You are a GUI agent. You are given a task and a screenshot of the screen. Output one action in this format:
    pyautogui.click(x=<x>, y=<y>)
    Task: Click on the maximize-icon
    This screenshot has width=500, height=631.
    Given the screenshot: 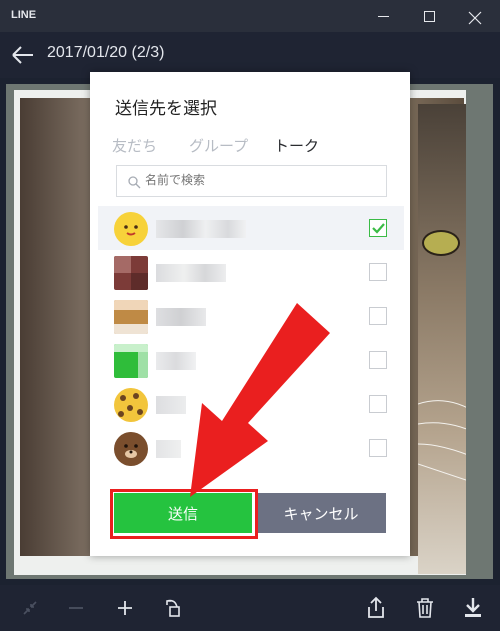 What is the action you would take?
    pyautogui.click(x=429, y=16)
    